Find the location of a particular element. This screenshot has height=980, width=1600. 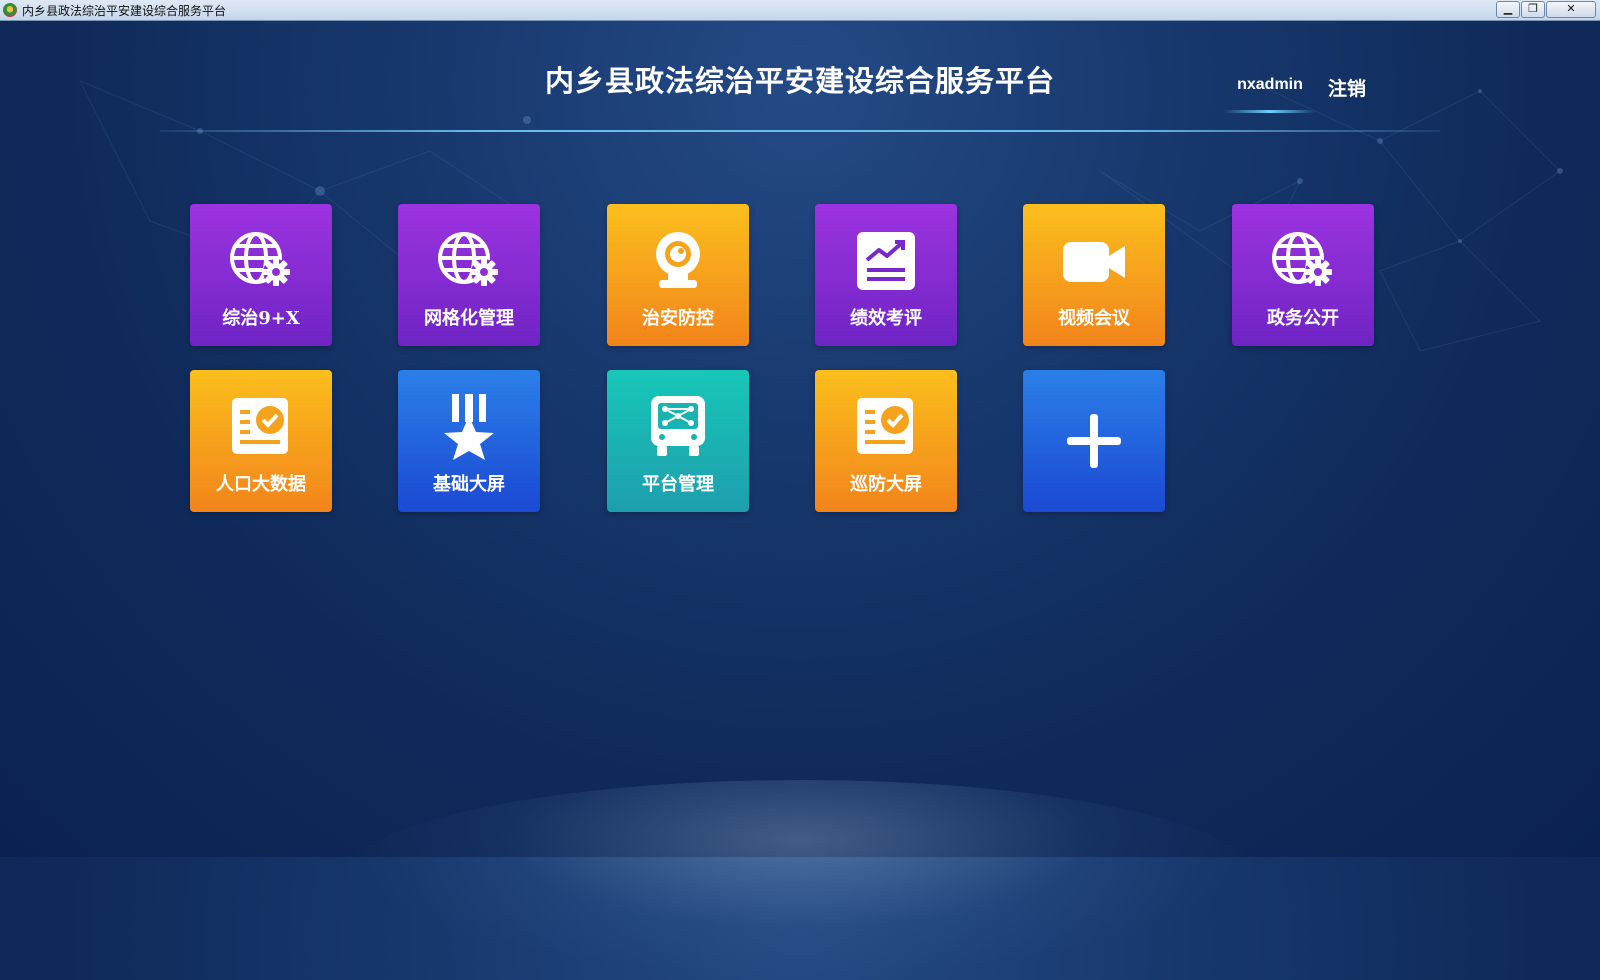

tile-performance-review: 绩效考评 is located at coordinates (886, 275).